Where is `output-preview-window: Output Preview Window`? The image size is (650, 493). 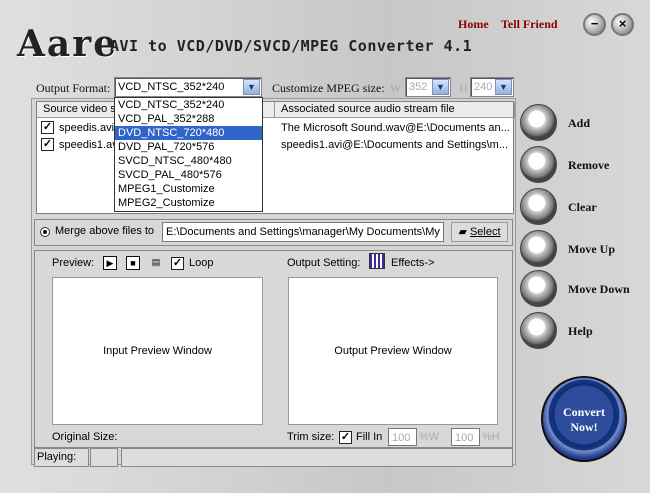 output-preview-window: Output Preview Window is located at coordinates (393, 351).